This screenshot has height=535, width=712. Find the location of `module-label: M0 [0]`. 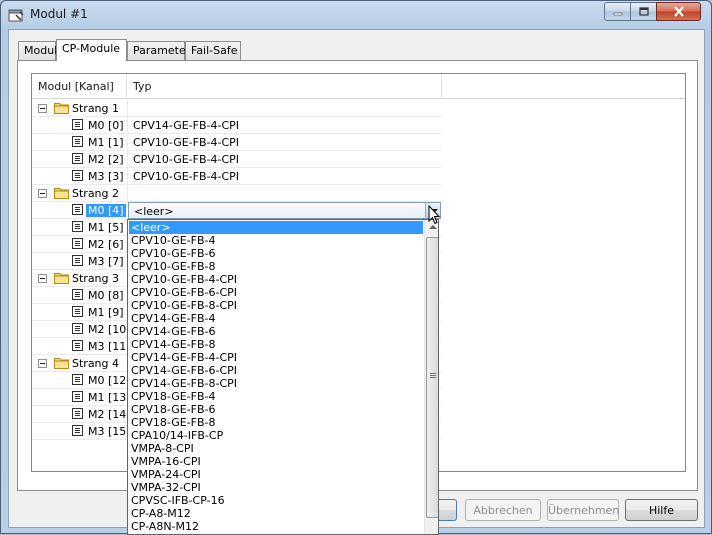

module-label: M0 [0] is located at coordinates (106, 125).